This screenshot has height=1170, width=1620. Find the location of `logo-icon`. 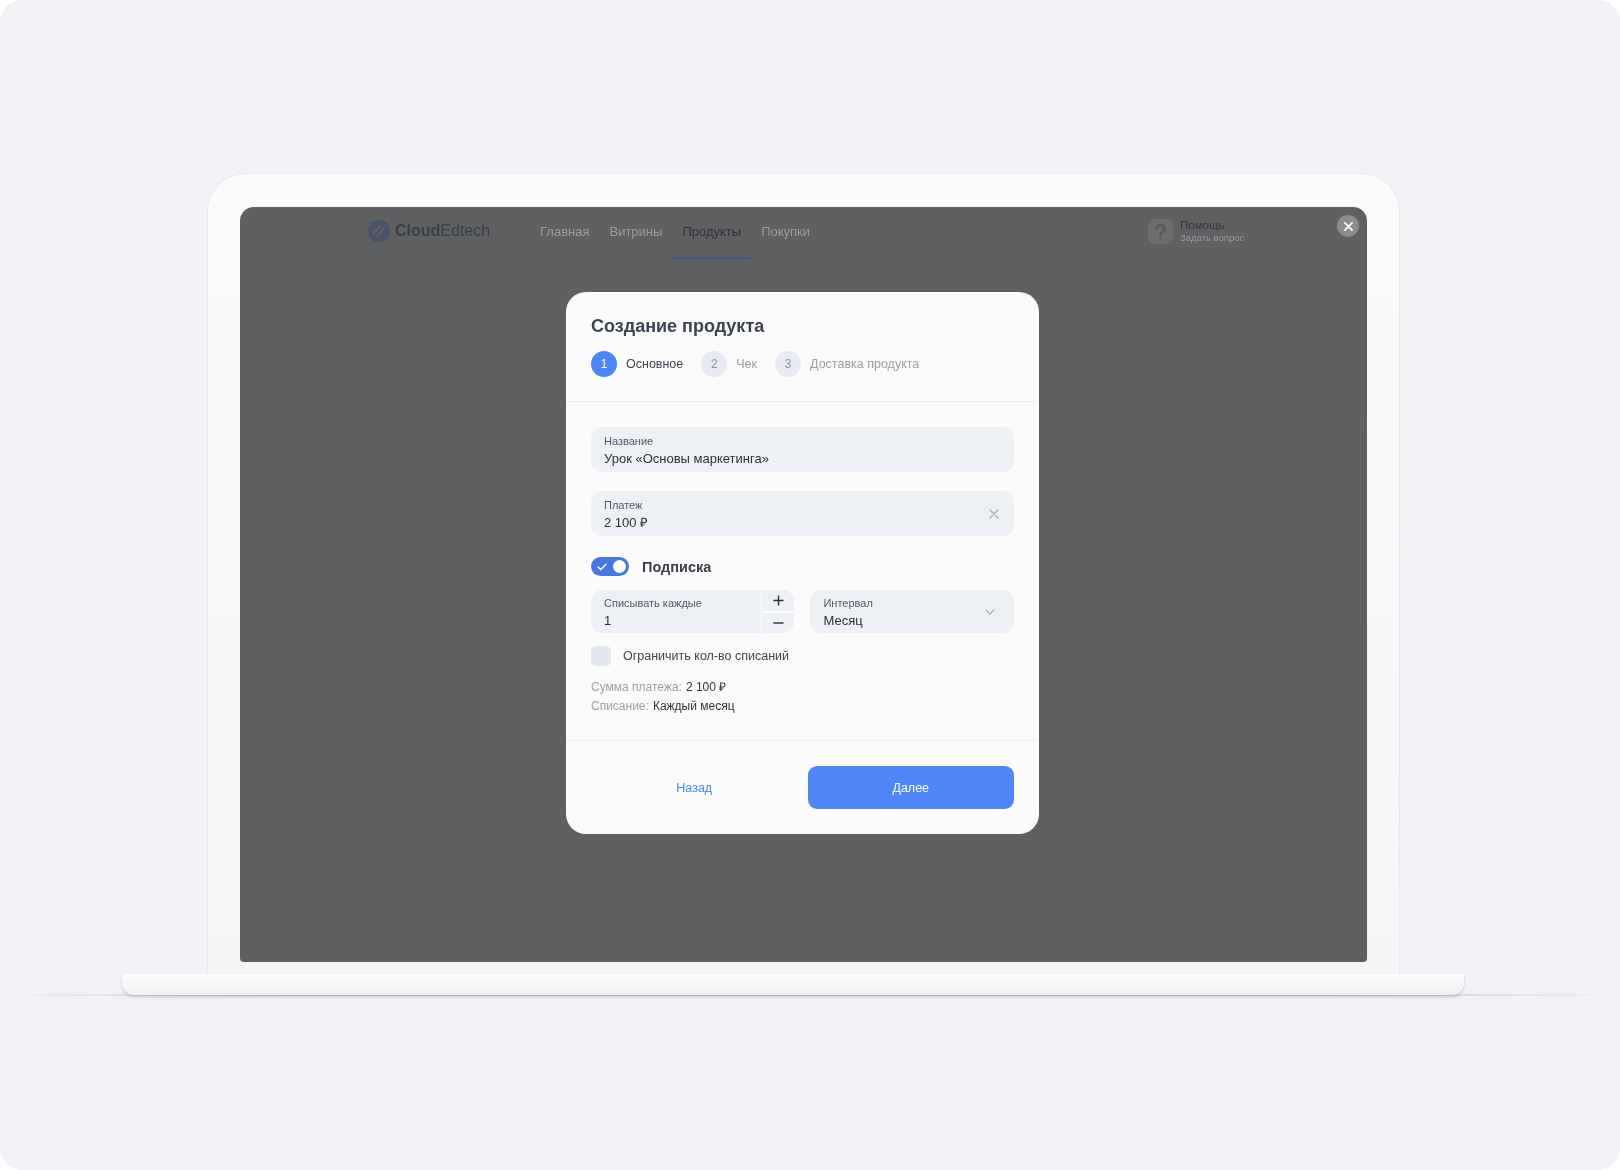

logo-icon is located at coordinates (379, 231).